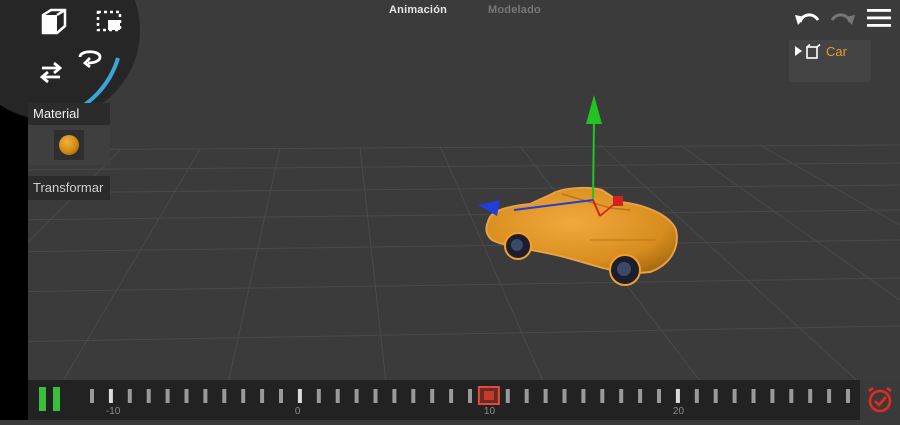 The height and width of the screenshot is (425, 900). What do you see at coordinates (488, 395) in the screenshot?
I see `current-frame-marker-inner` at bounding box center [488, 395].